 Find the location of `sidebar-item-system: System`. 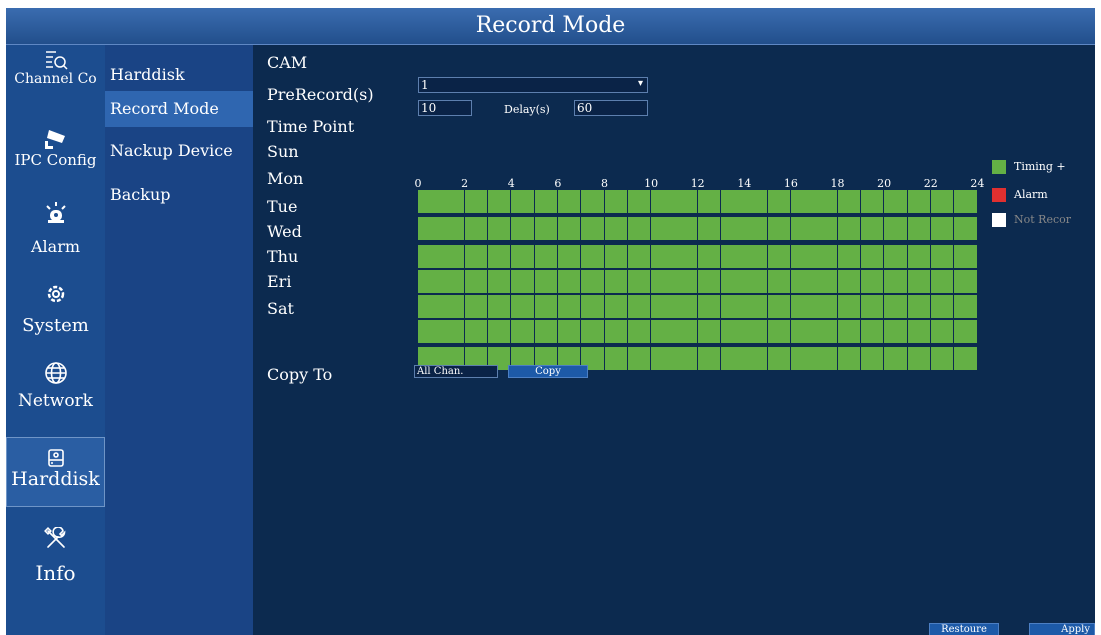

sidebar-item-system: System is located at coordinates (55, 318).